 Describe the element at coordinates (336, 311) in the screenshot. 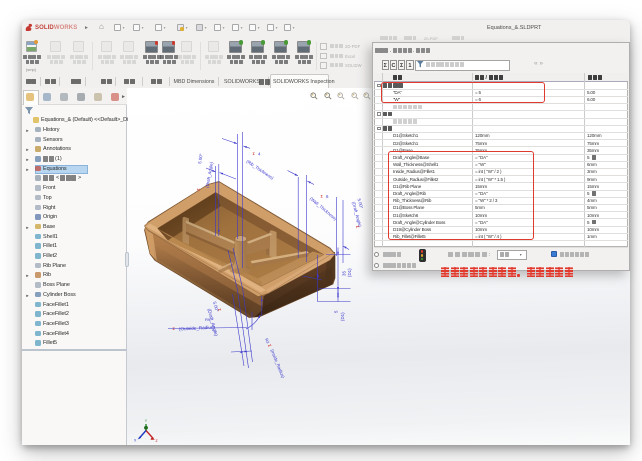

I see `svg-text: 5` at that location.